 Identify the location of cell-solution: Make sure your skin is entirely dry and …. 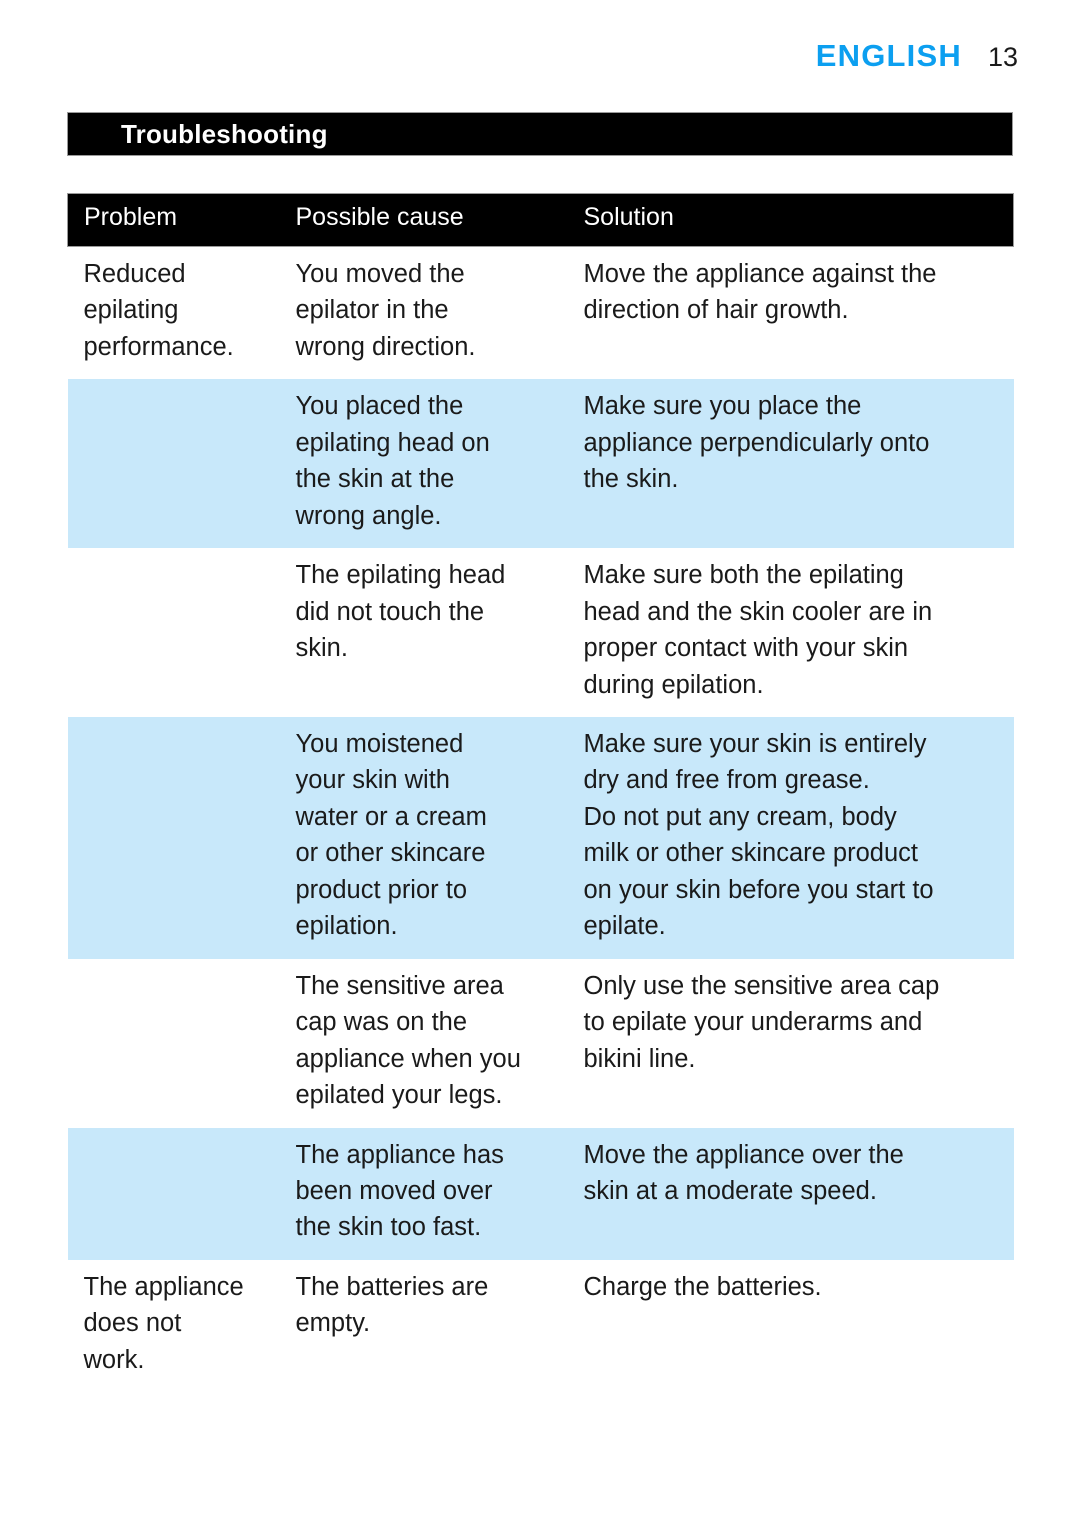
(796, 837).